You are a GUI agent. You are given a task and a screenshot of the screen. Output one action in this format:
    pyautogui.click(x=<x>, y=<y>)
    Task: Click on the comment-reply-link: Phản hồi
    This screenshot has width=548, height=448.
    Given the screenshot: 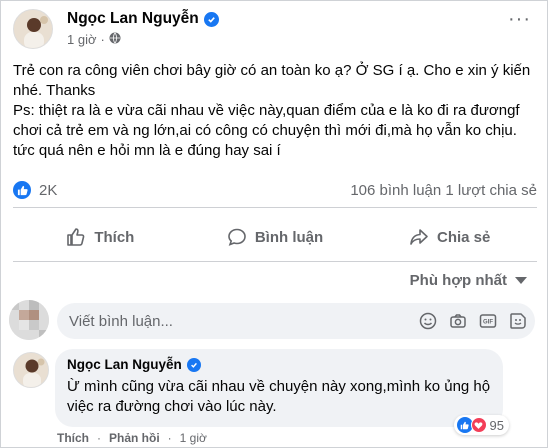 What is the action you would take?
    pyautogui.click(x=134, y=438)
    